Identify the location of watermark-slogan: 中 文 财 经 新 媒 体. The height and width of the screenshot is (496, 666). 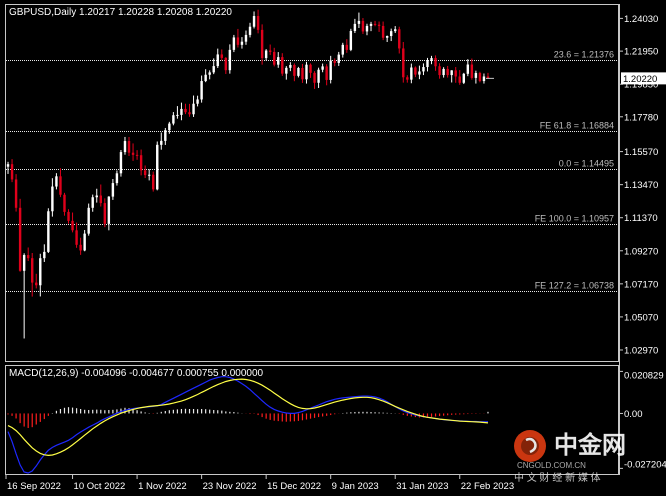
(557, 477).